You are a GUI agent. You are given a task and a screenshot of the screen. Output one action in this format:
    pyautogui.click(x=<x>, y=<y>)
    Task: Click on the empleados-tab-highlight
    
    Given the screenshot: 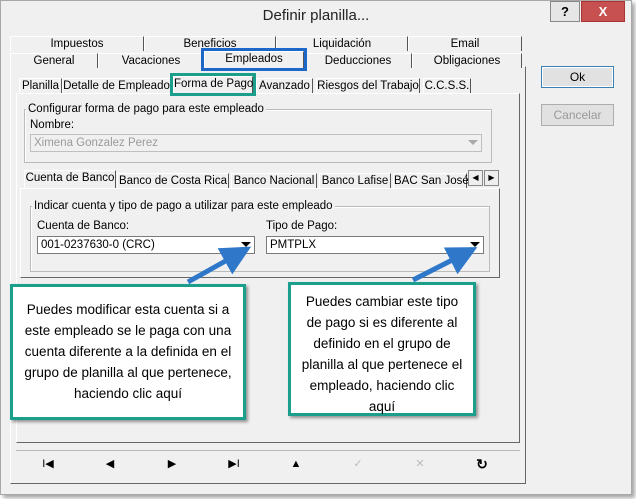 What is the action you would take?
    pyautogui.click(x=254, y=59)
    